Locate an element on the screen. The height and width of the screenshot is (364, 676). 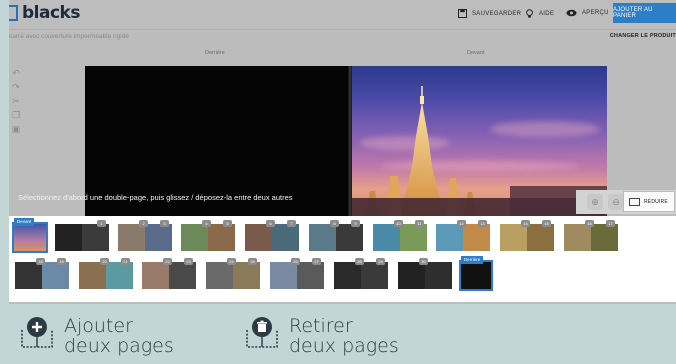
add-to-cart-button: AJOUTER AU PANIER is located at coordinates (644, 13).